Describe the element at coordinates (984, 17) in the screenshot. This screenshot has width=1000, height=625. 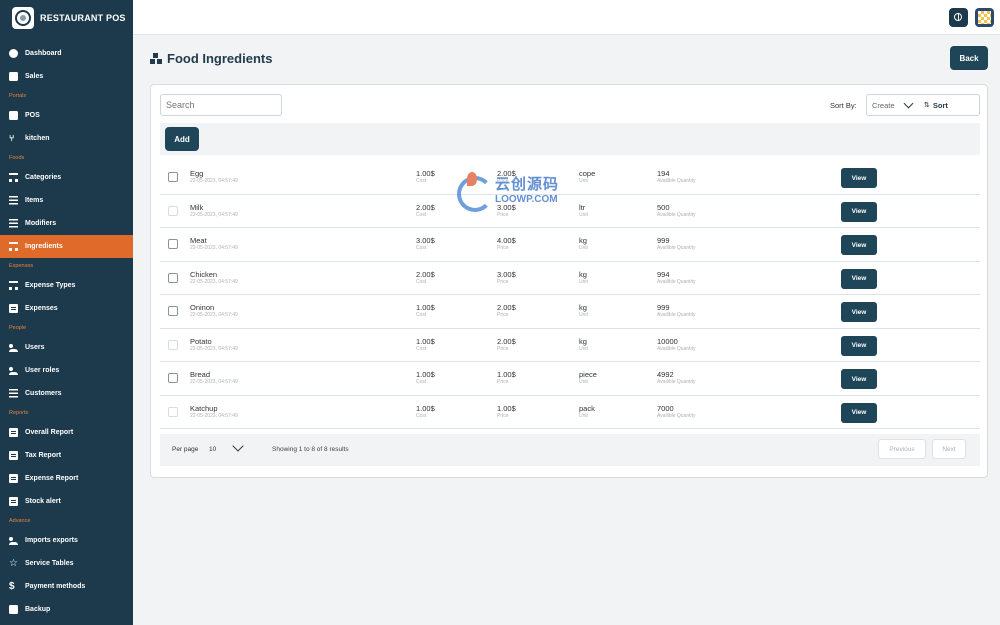
I see `avatar` at that location.